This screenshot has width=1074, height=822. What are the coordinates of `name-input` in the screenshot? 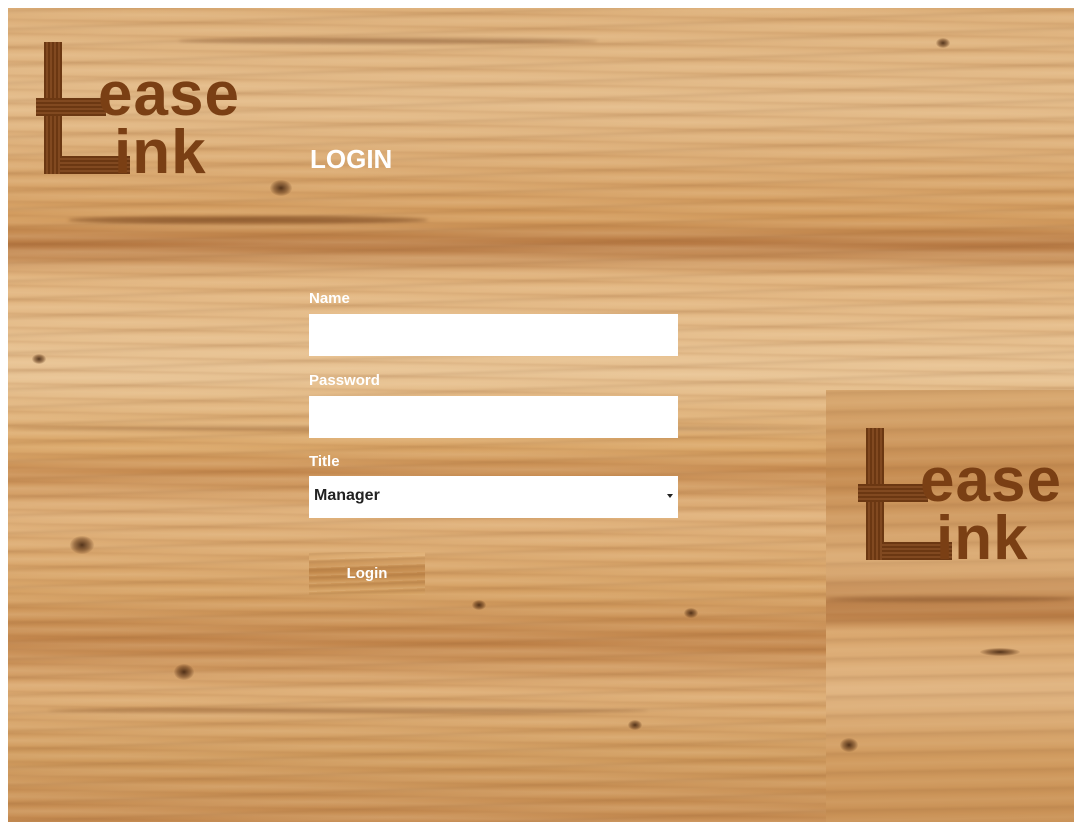 It's located at (493, 335).